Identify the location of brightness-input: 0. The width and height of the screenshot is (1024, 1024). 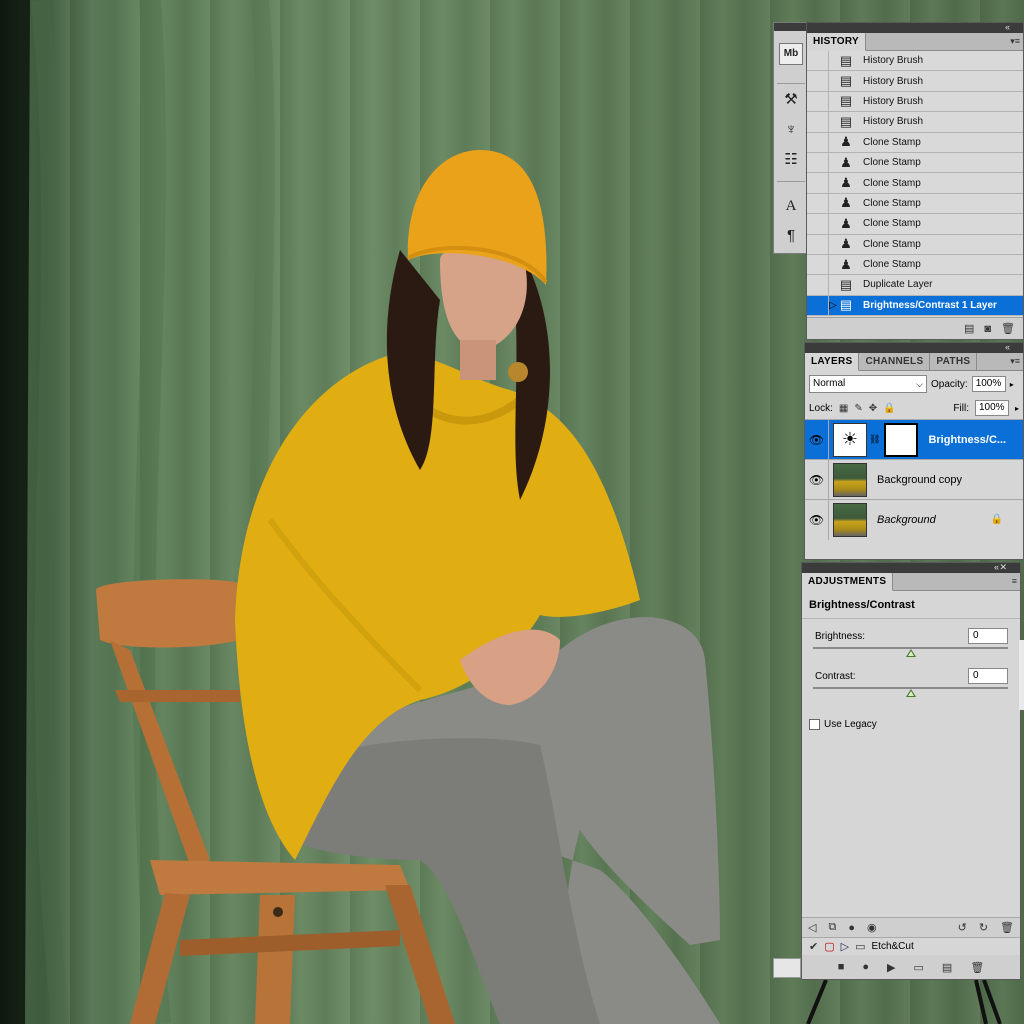
(988, 636).